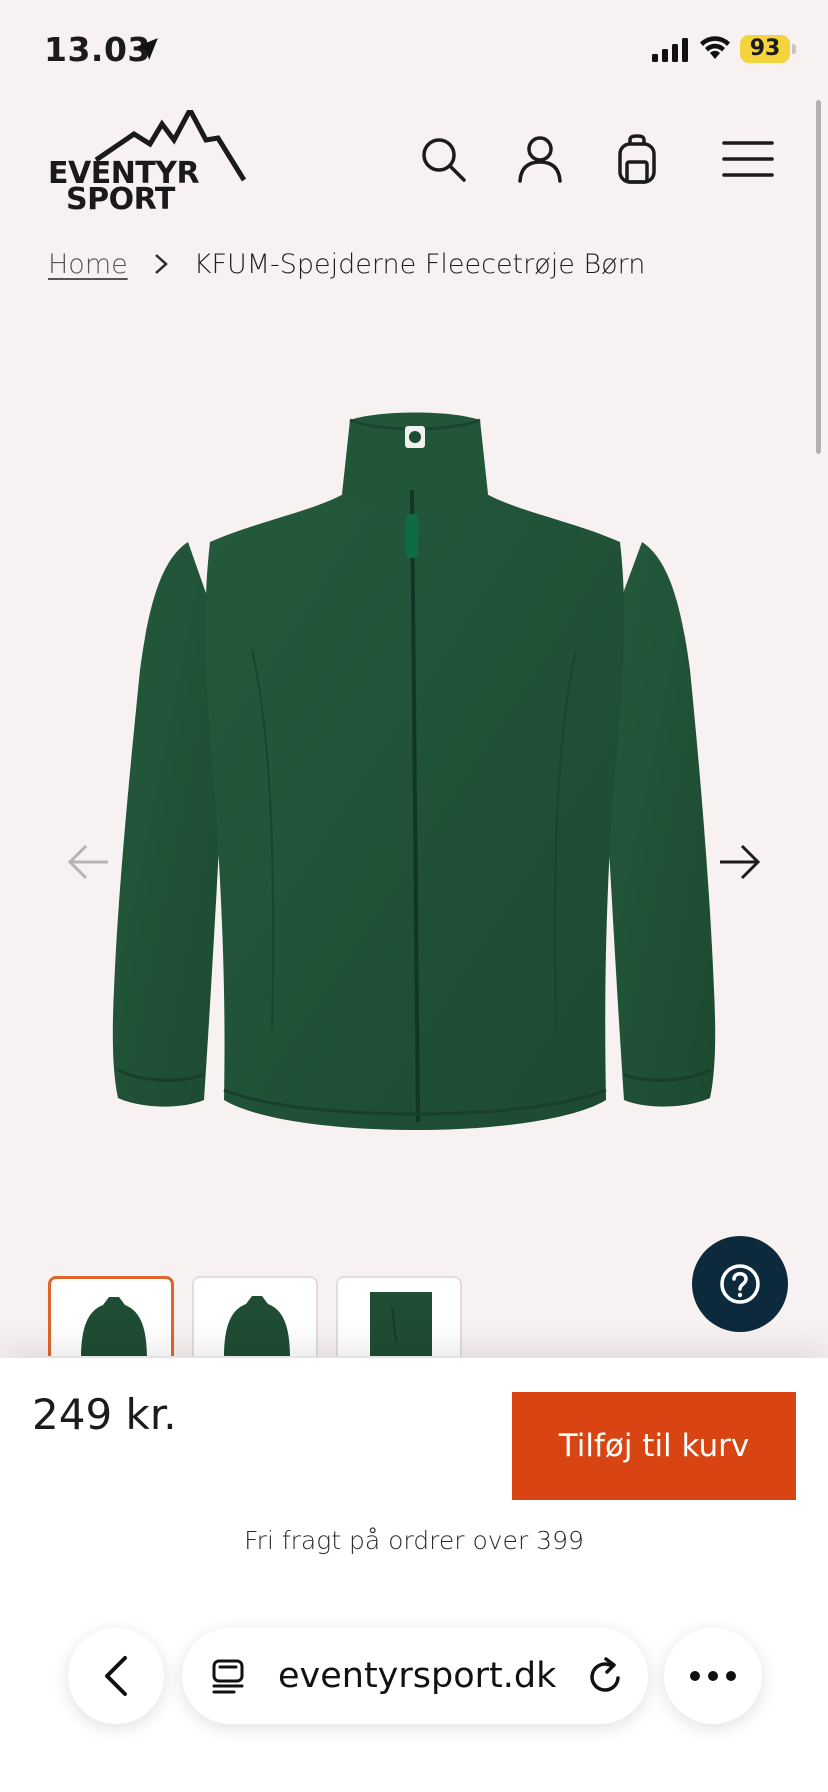 Image resolution: width=828 pixels, height=1792 pixels. Describe the element at coordinates (120, 199) in the screenshot. I see `logo-text-sport: SPORT` at that location.